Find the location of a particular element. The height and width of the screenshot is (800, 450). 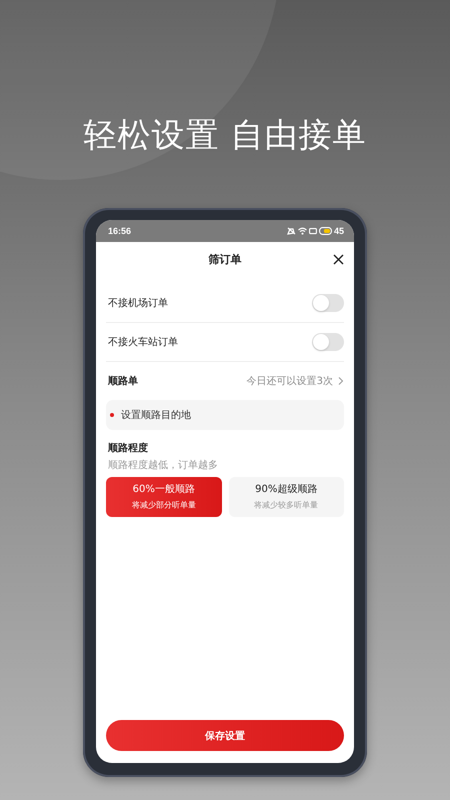

mute-icon is located at coordinates (291, 231).